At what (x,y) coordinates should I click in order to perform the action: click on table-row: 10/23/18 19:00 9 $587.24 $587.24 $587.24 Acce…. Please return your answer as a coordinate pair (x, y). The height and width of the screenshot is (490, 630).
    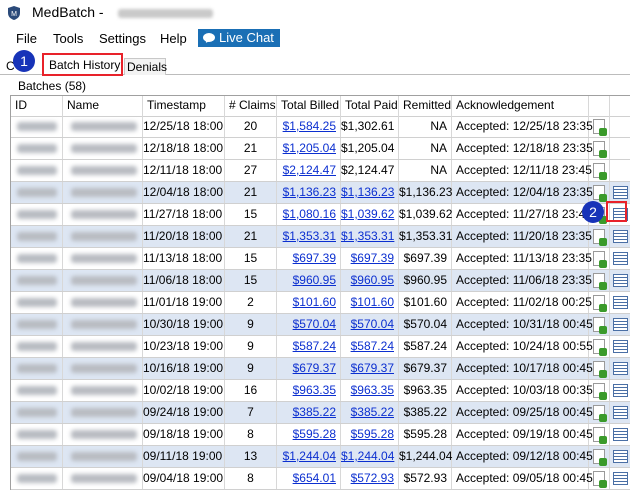
    Looking at the image, I should click on (320, 347).